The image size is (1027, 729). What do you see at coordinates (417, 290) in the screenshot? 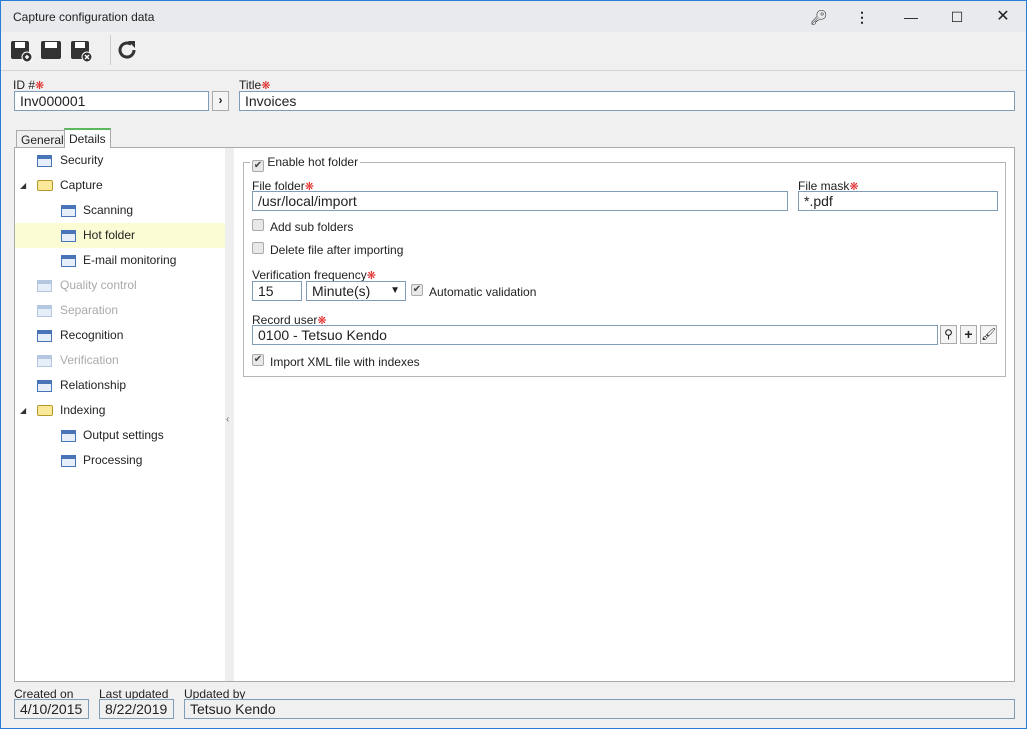
I see `auto-validation-checkbox: ✔` at bounding box center [417, 290].